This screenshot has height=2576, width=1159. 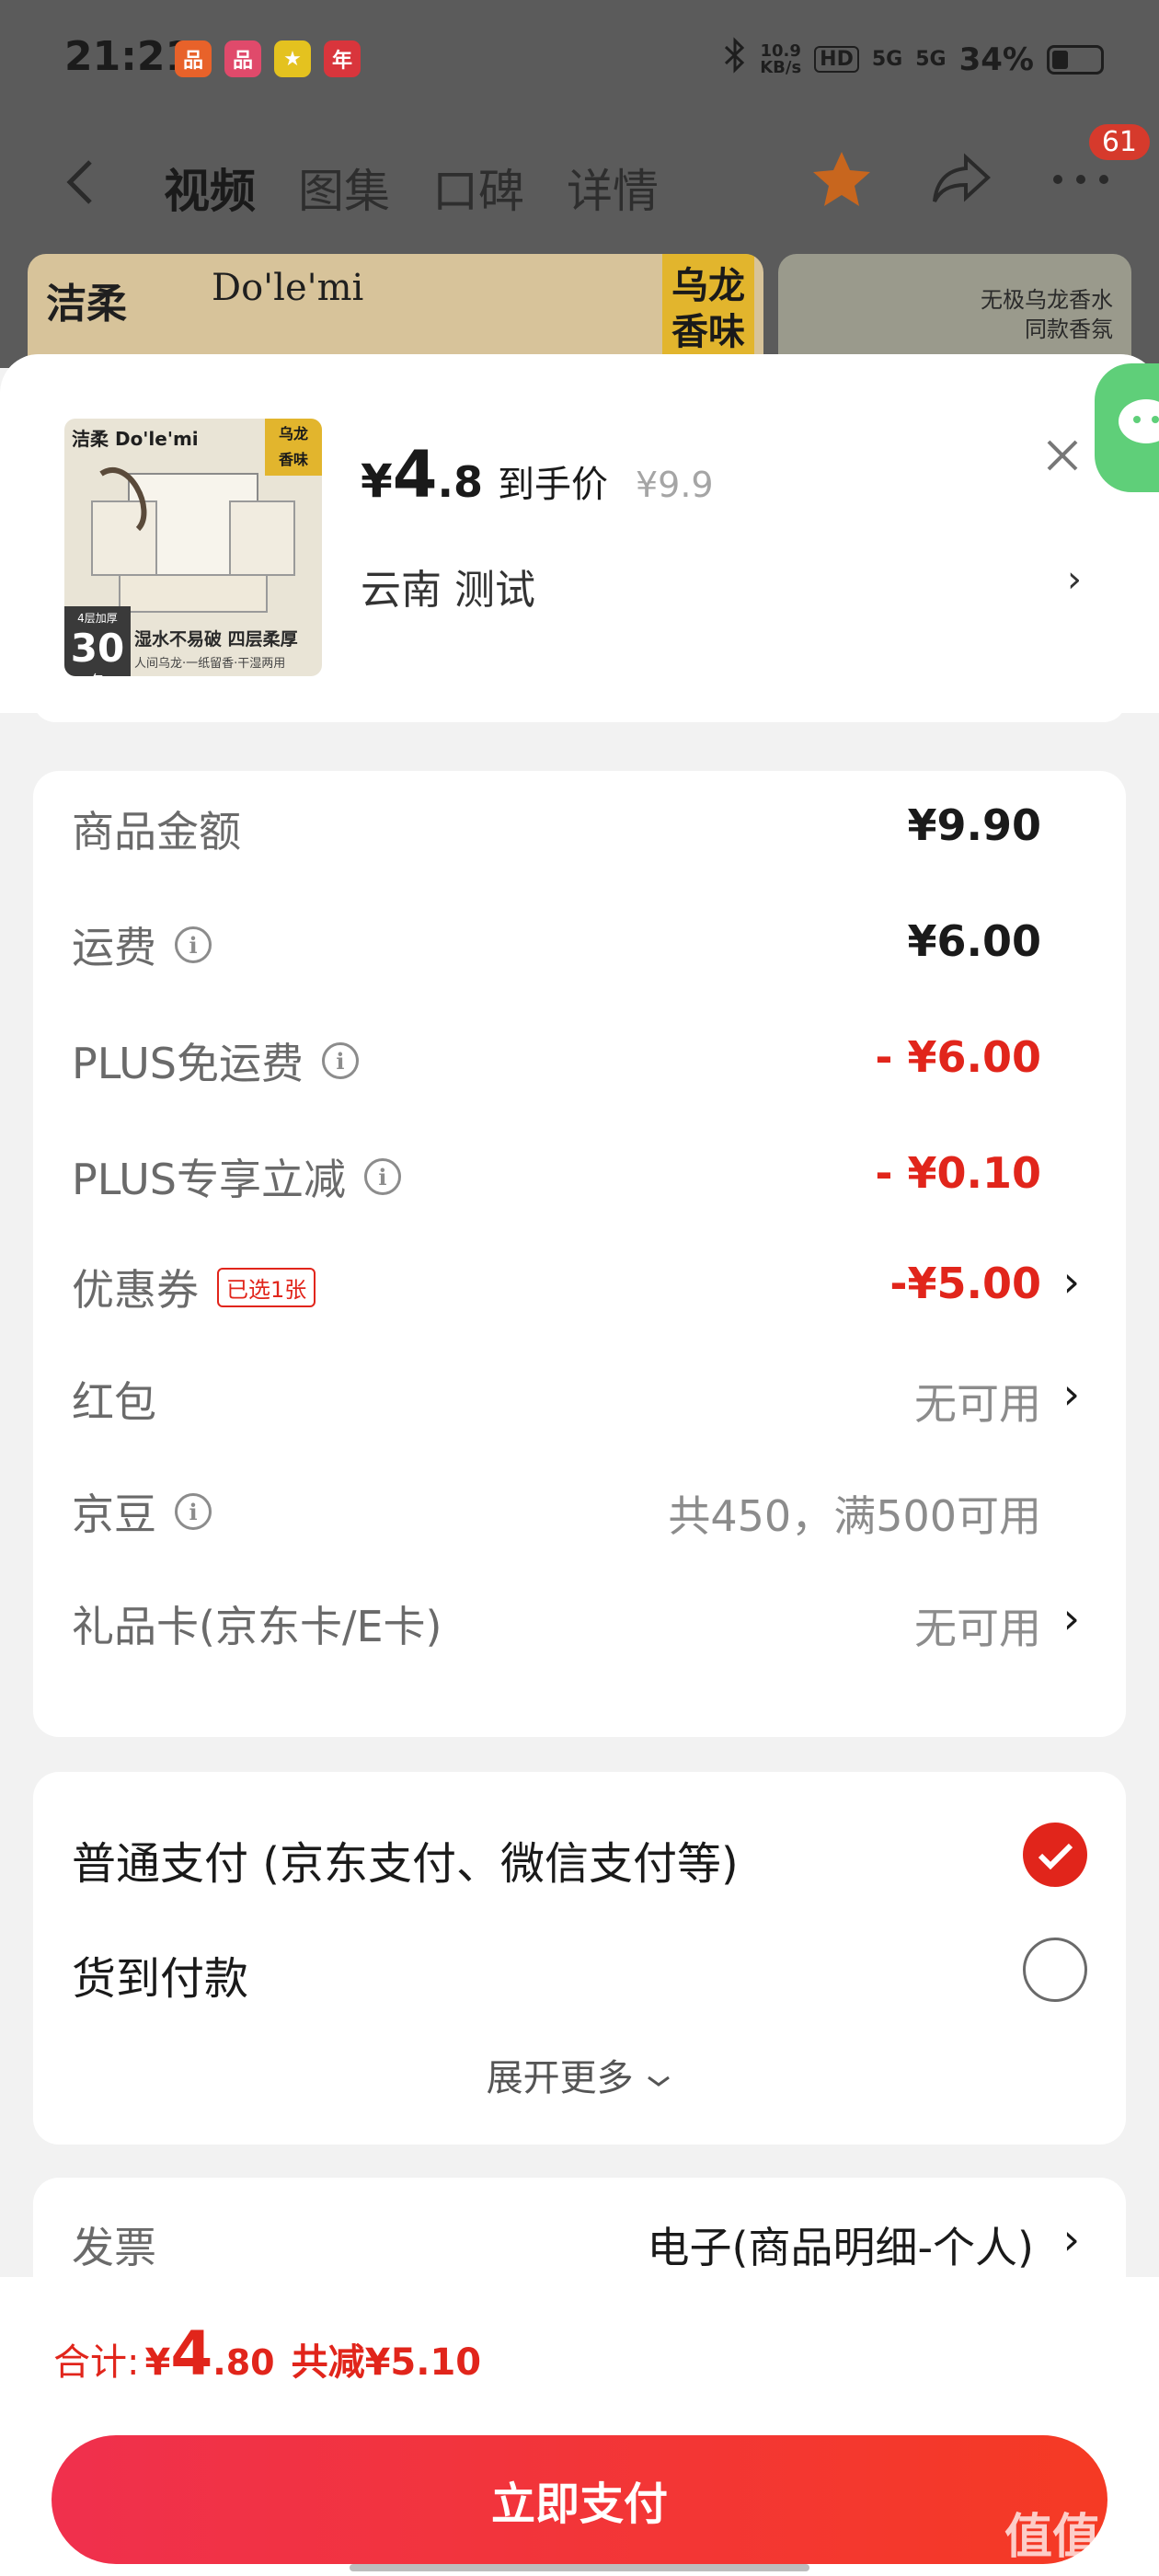 I want to click on fee-label: 优惠券 已选1张, so click(x=194, y=1287).